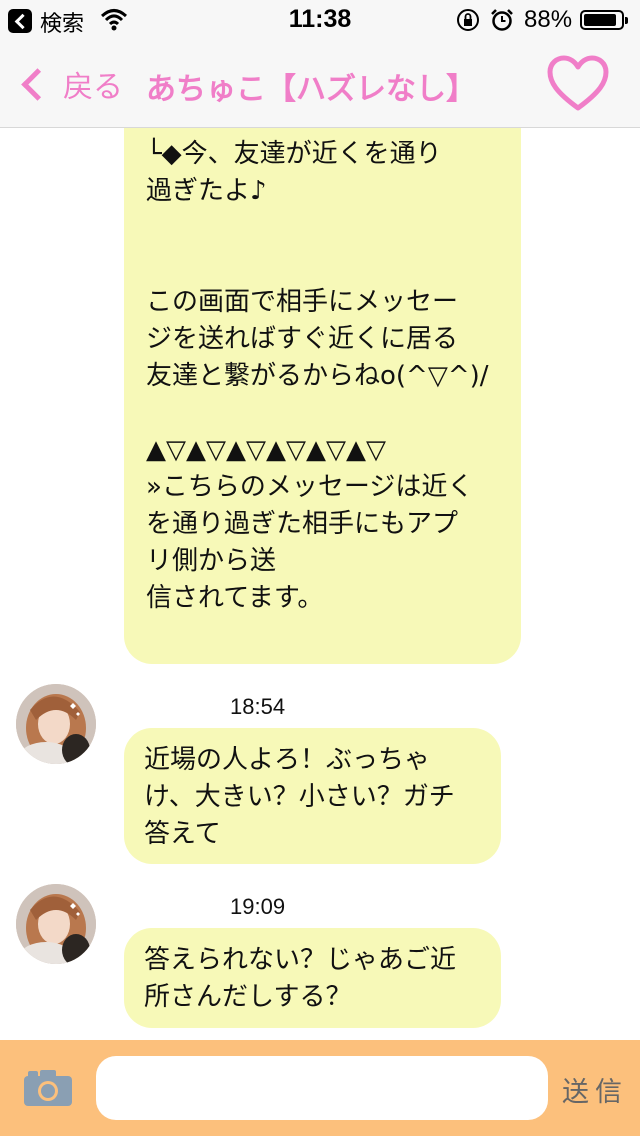  I want to click on message-line: 過ぎたよ♪, so click(206, 191).